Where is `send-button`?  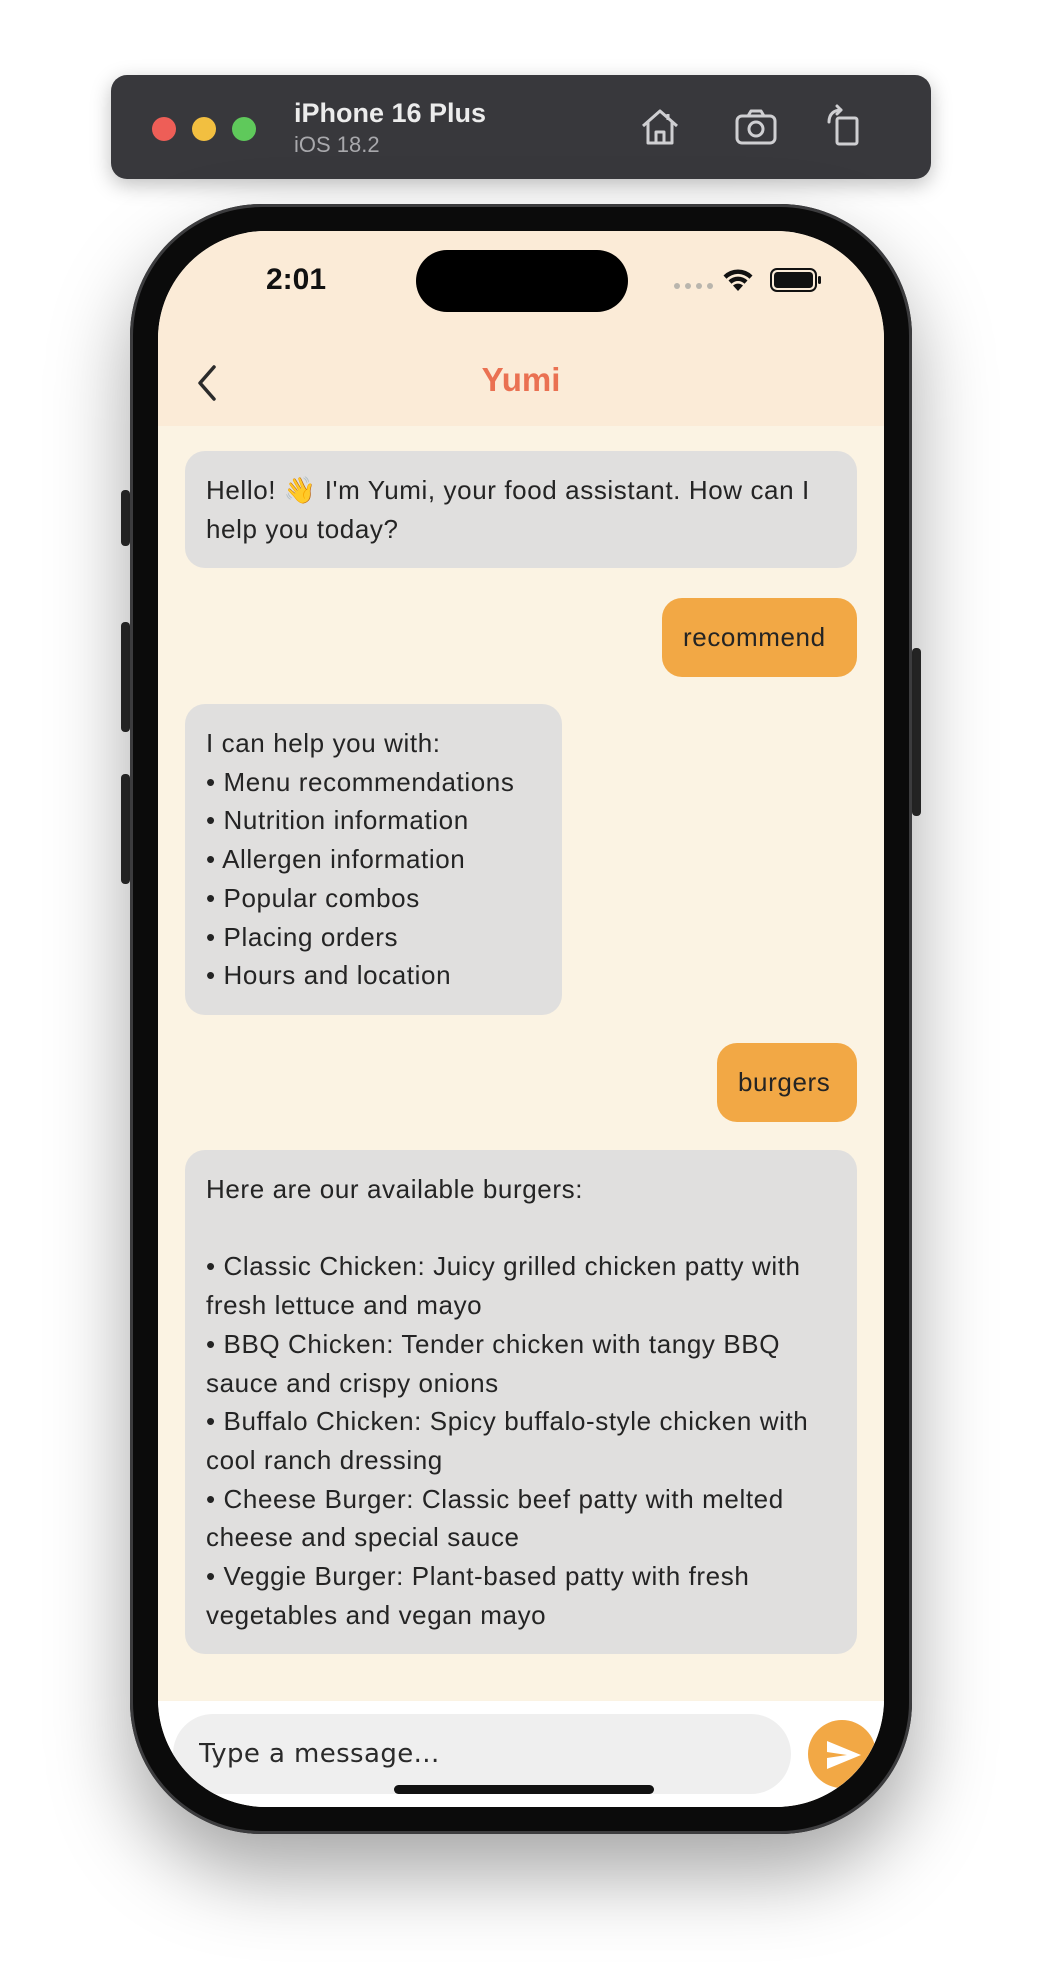
send-button is located at coordinates (842, 1754).